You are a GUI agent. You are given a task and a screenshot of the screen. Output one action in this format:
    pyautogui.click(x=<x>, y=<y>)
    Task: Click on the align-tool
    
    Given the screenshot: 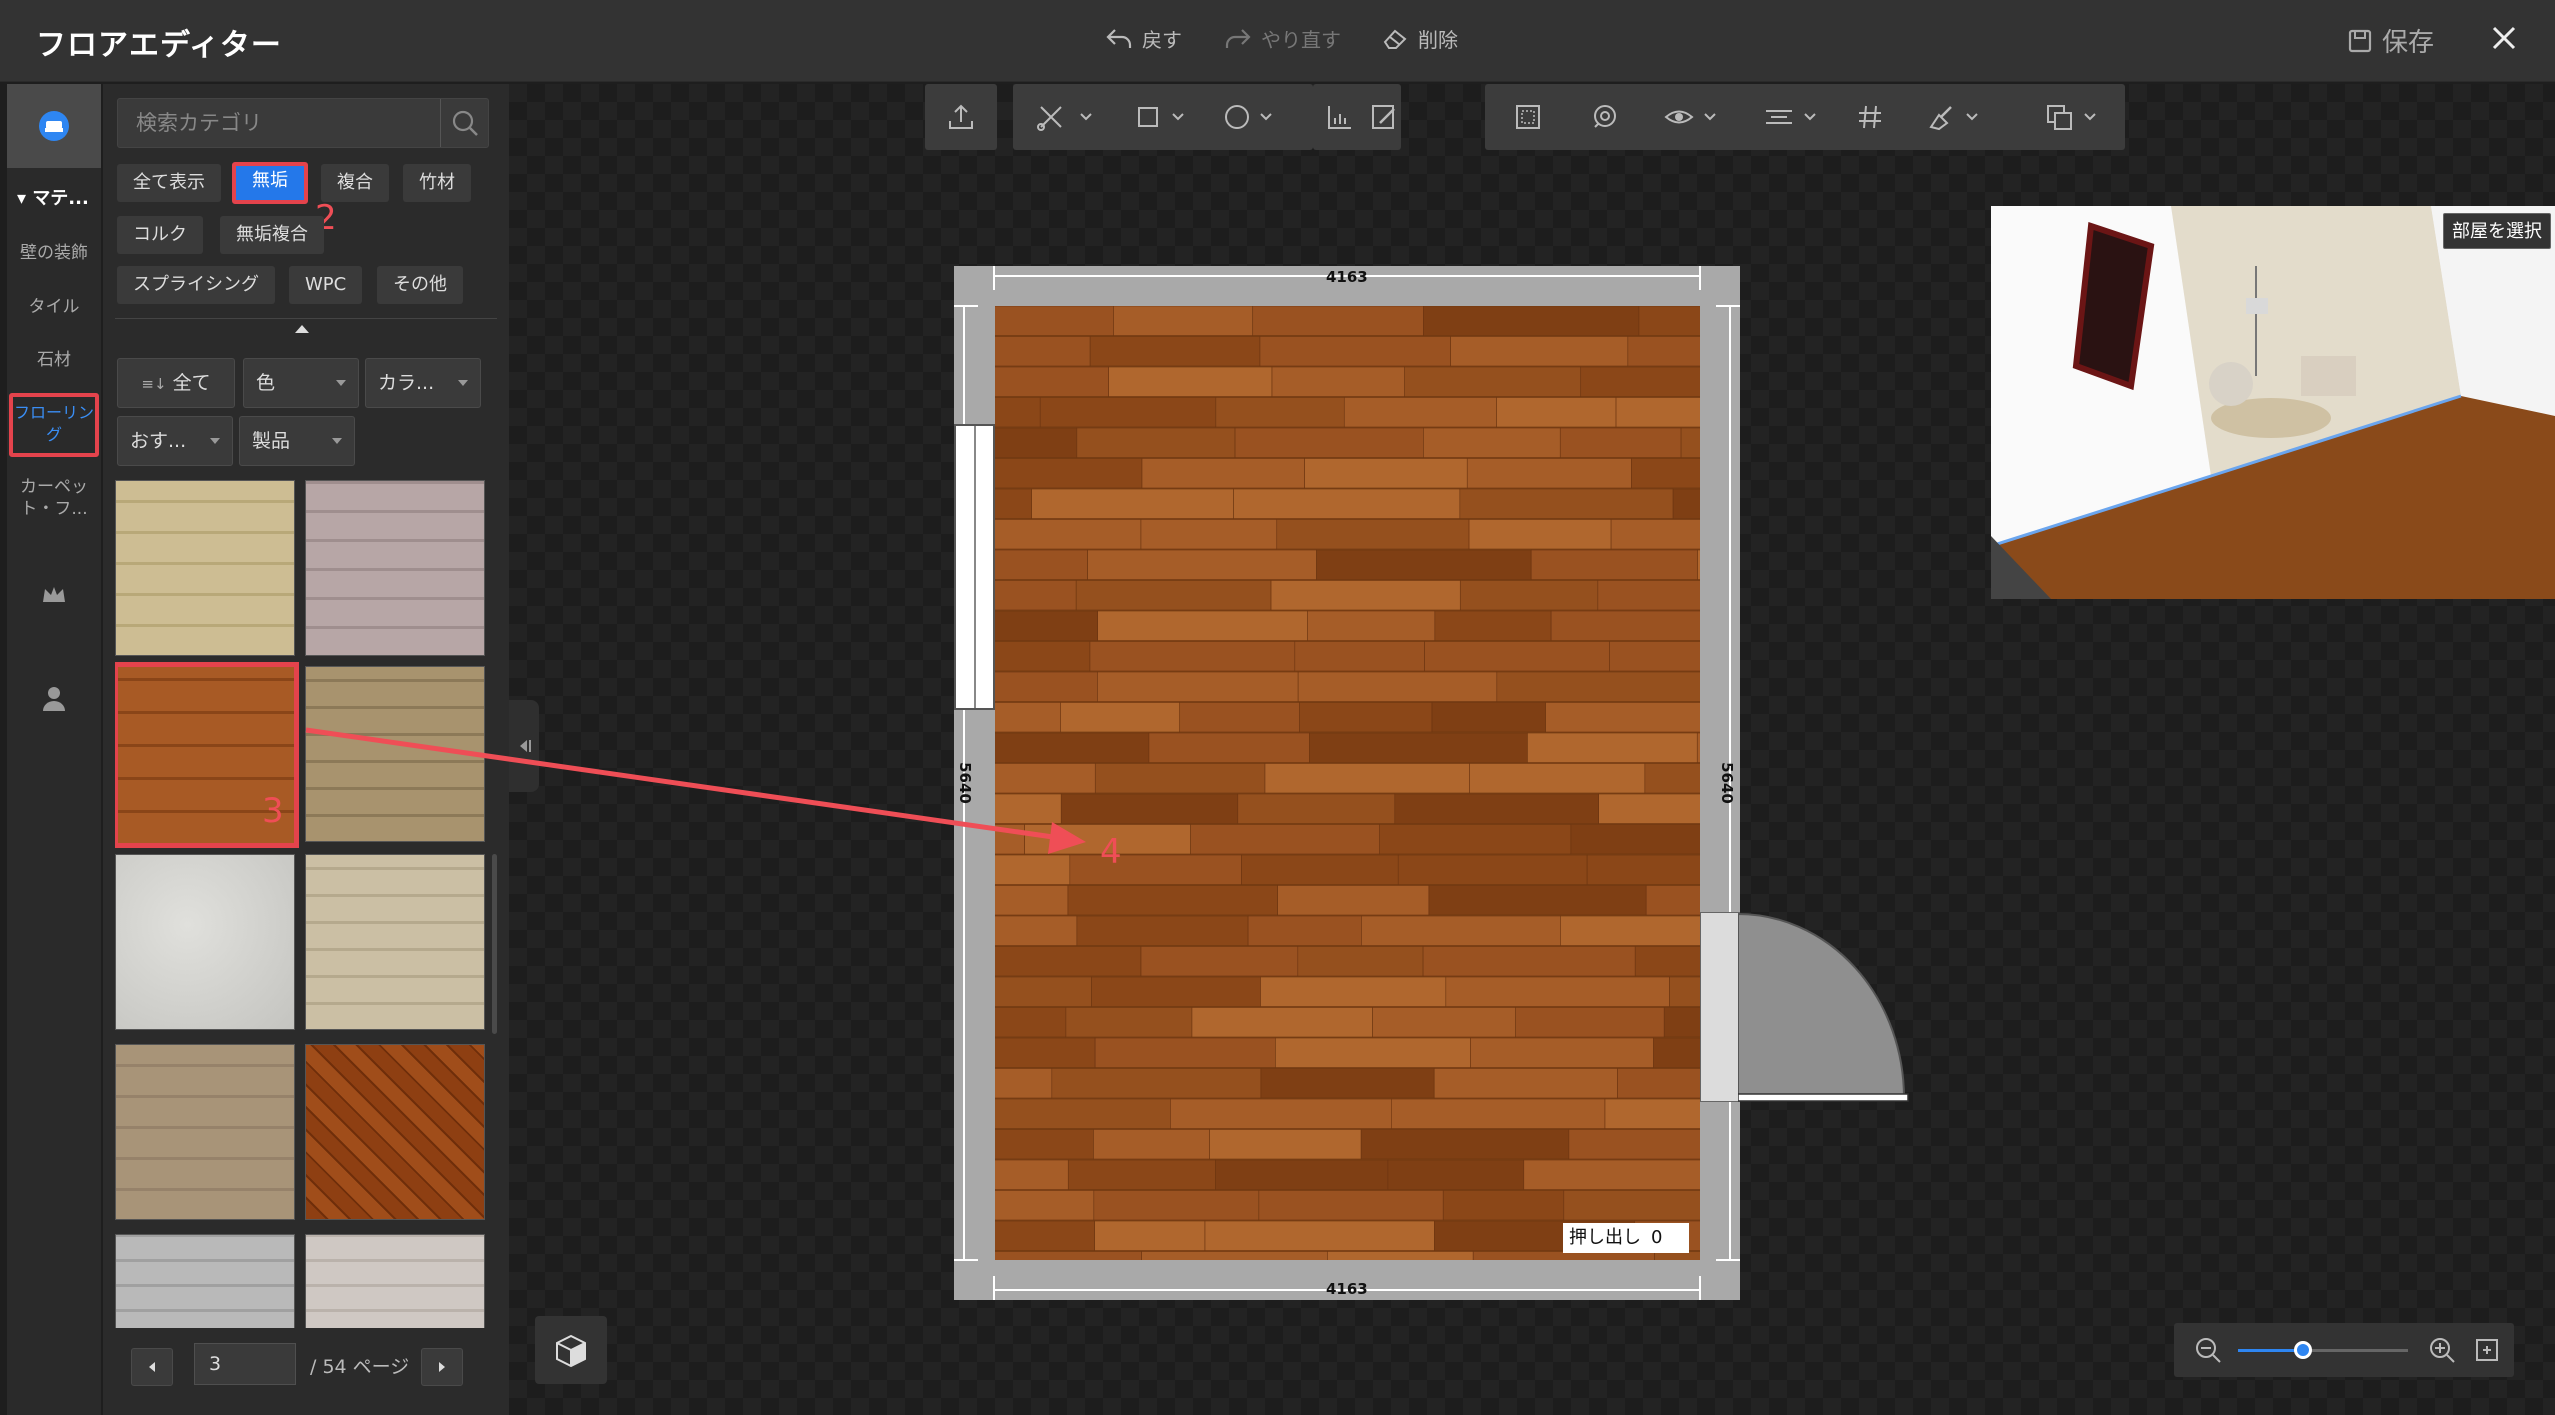 What is the action you would take?
    pyautogui.click(x=1793, y=117)
    